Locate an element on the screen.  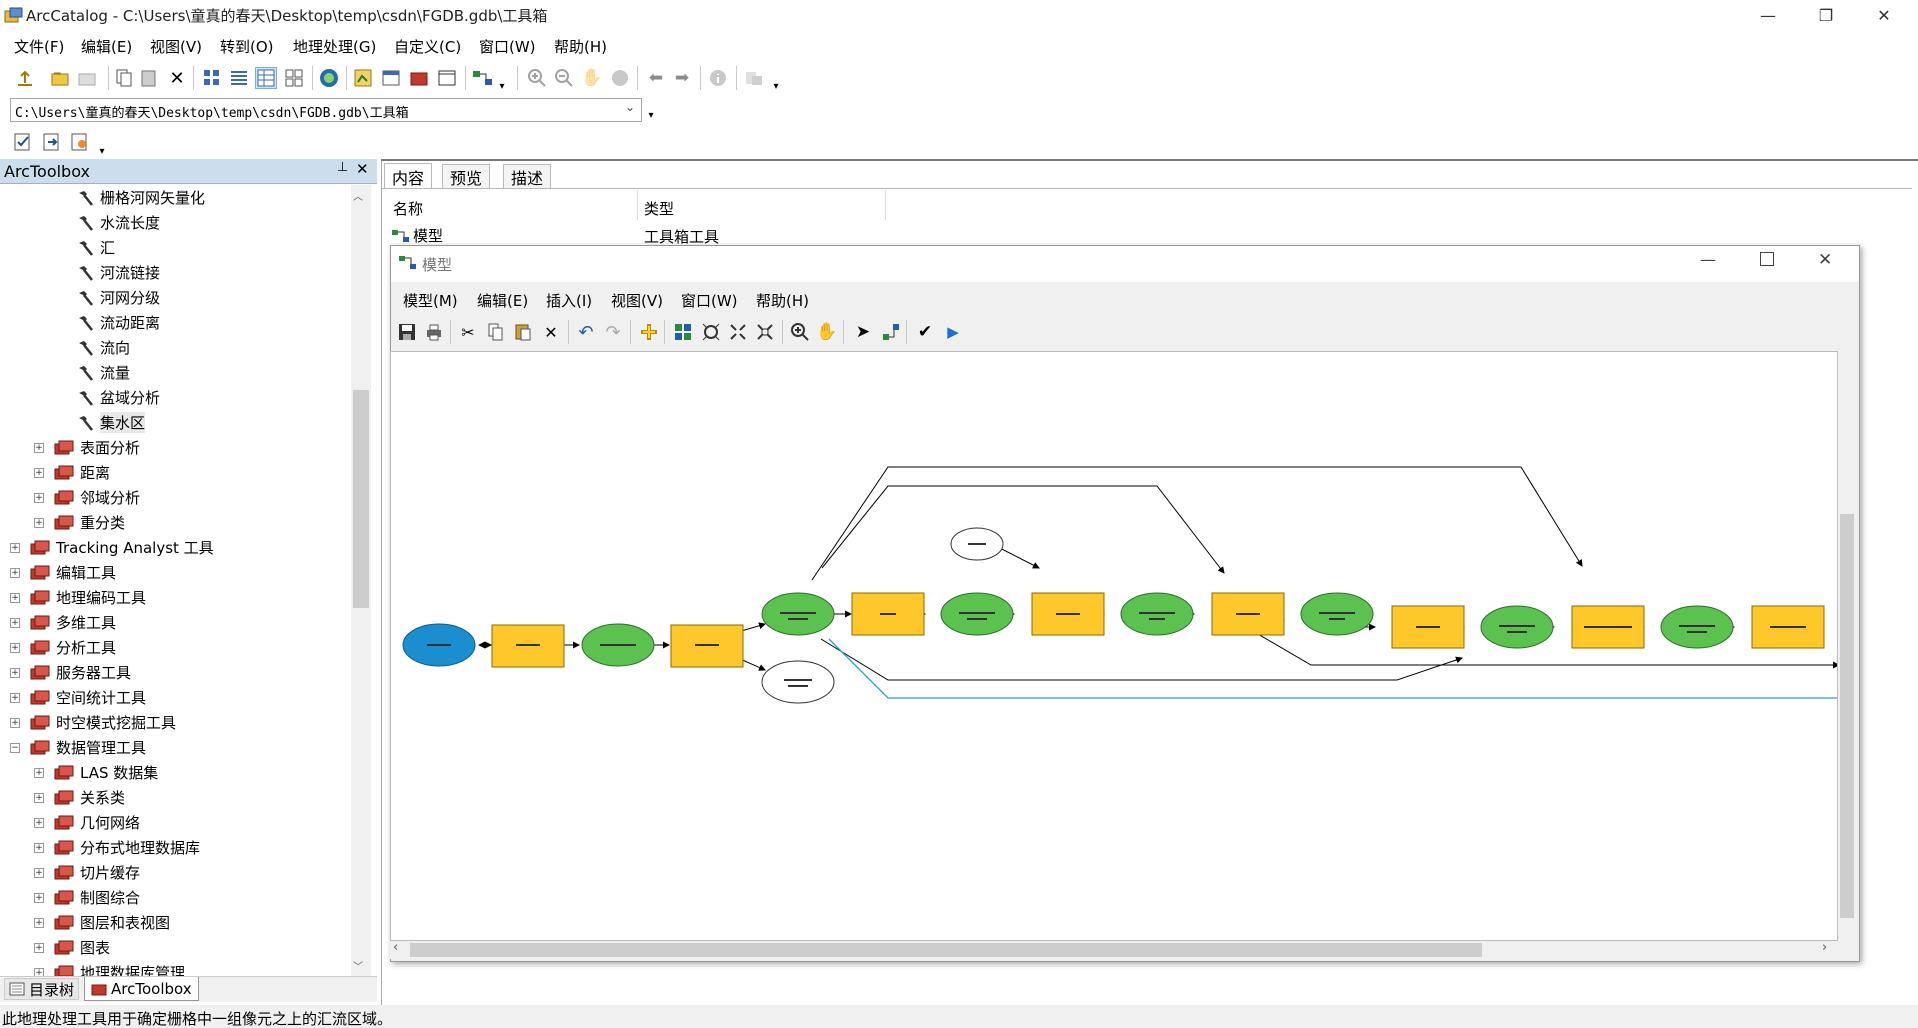
list-view-icon is located at coordinates (239, 78).